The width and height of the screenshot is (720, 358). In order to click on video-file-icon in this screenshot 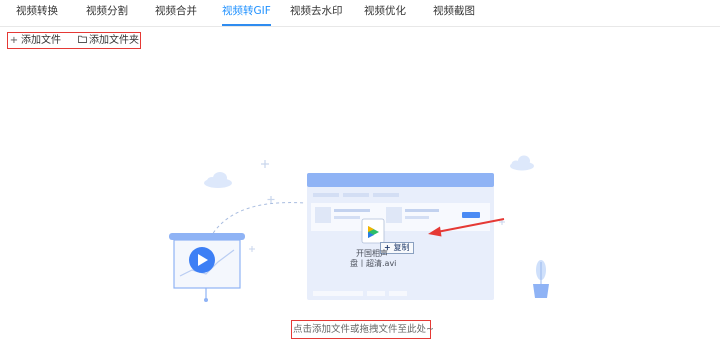, I will do `click(373, 231)`.